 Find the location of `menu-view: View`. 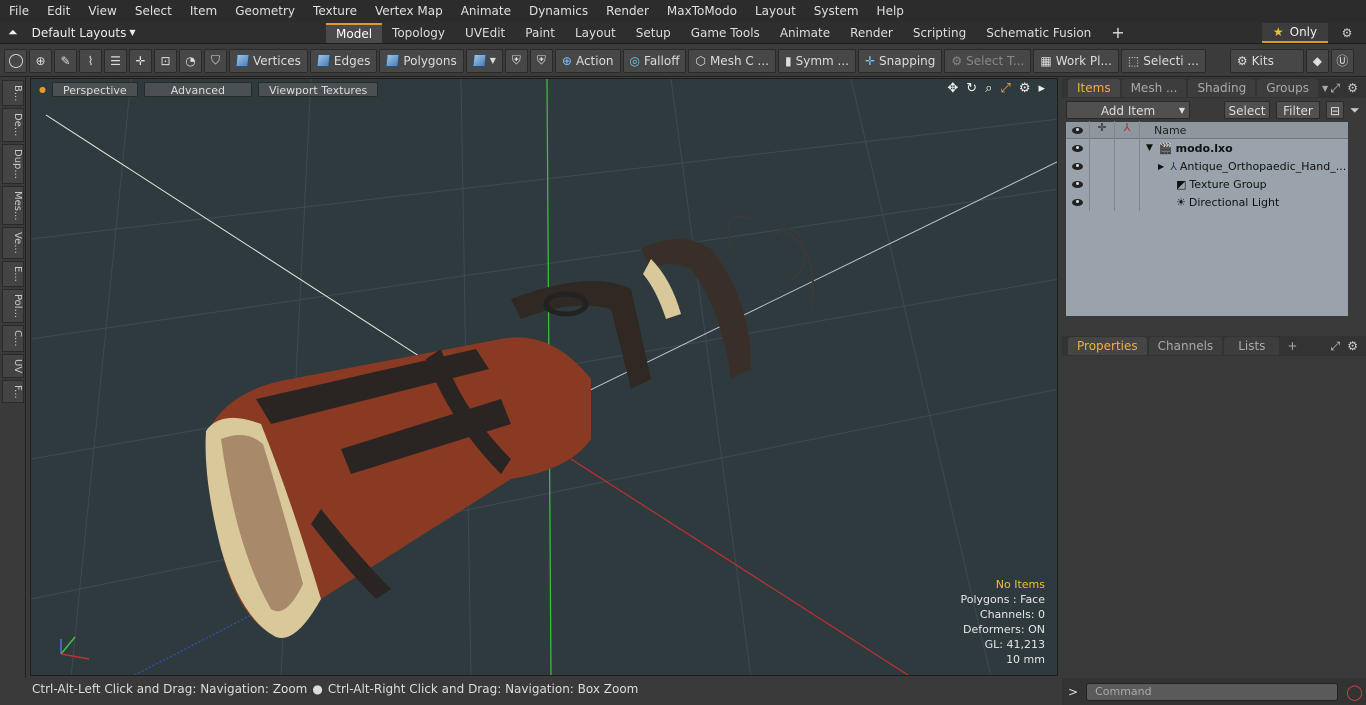

menu-view: View is located at coordinates (102, 11).